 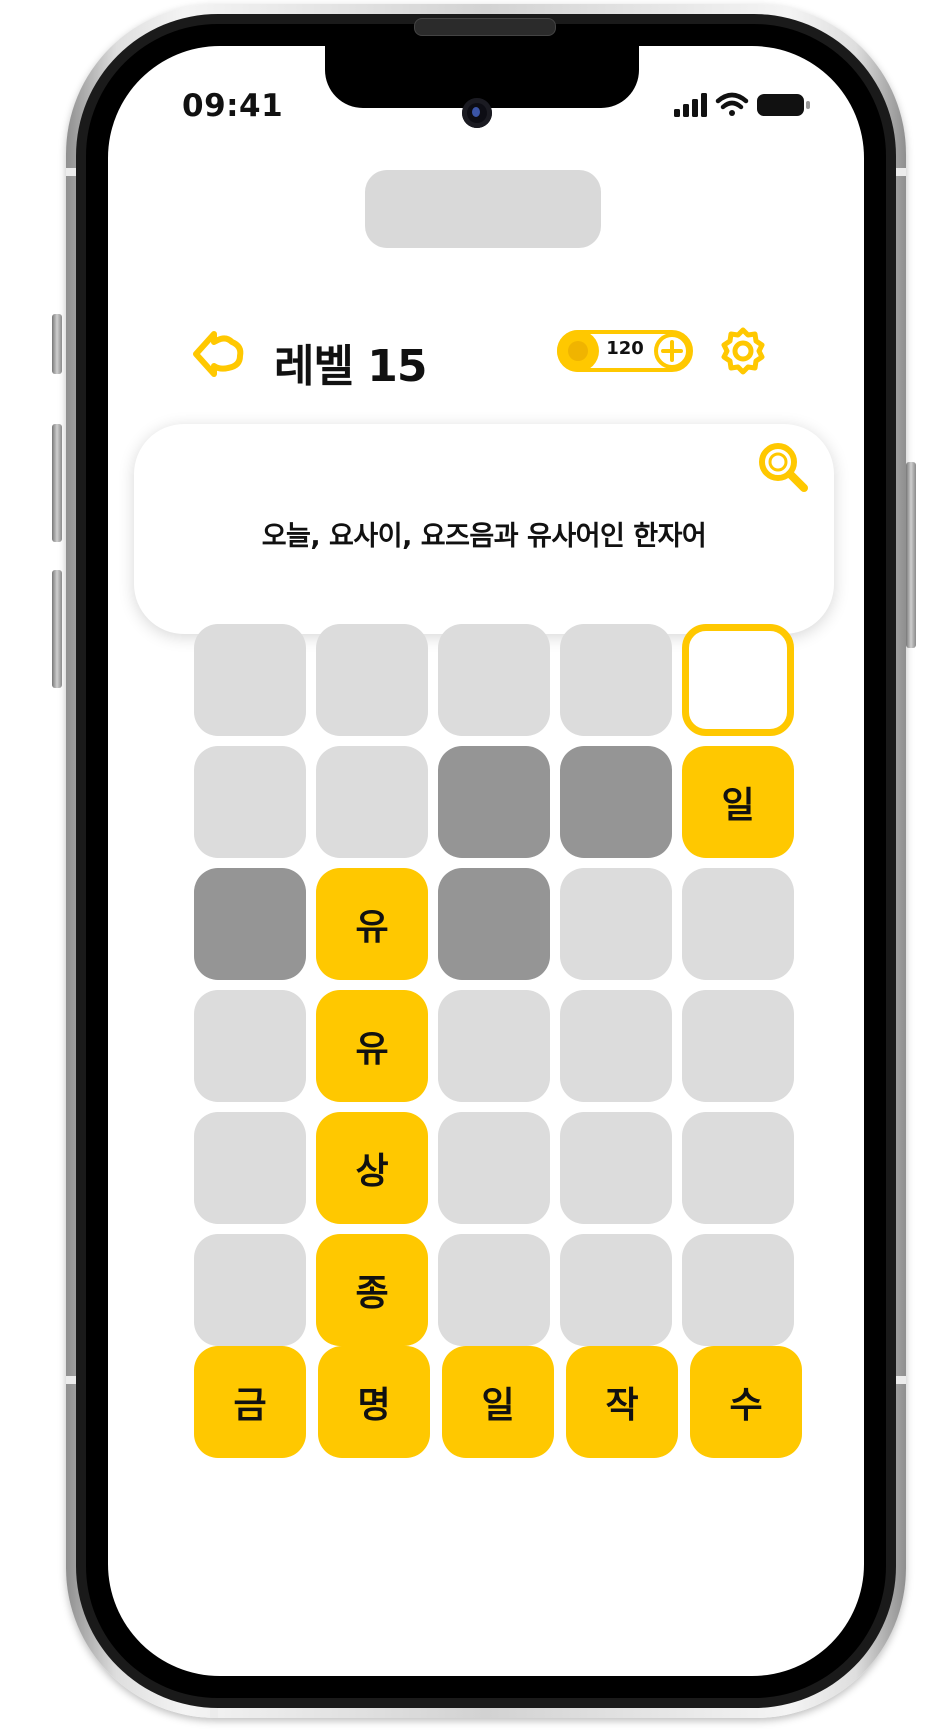 What do you see at coordinates (498, 1402) in the screenshot?
I see `letter-key: 일` at bounding box center [498, 1402].